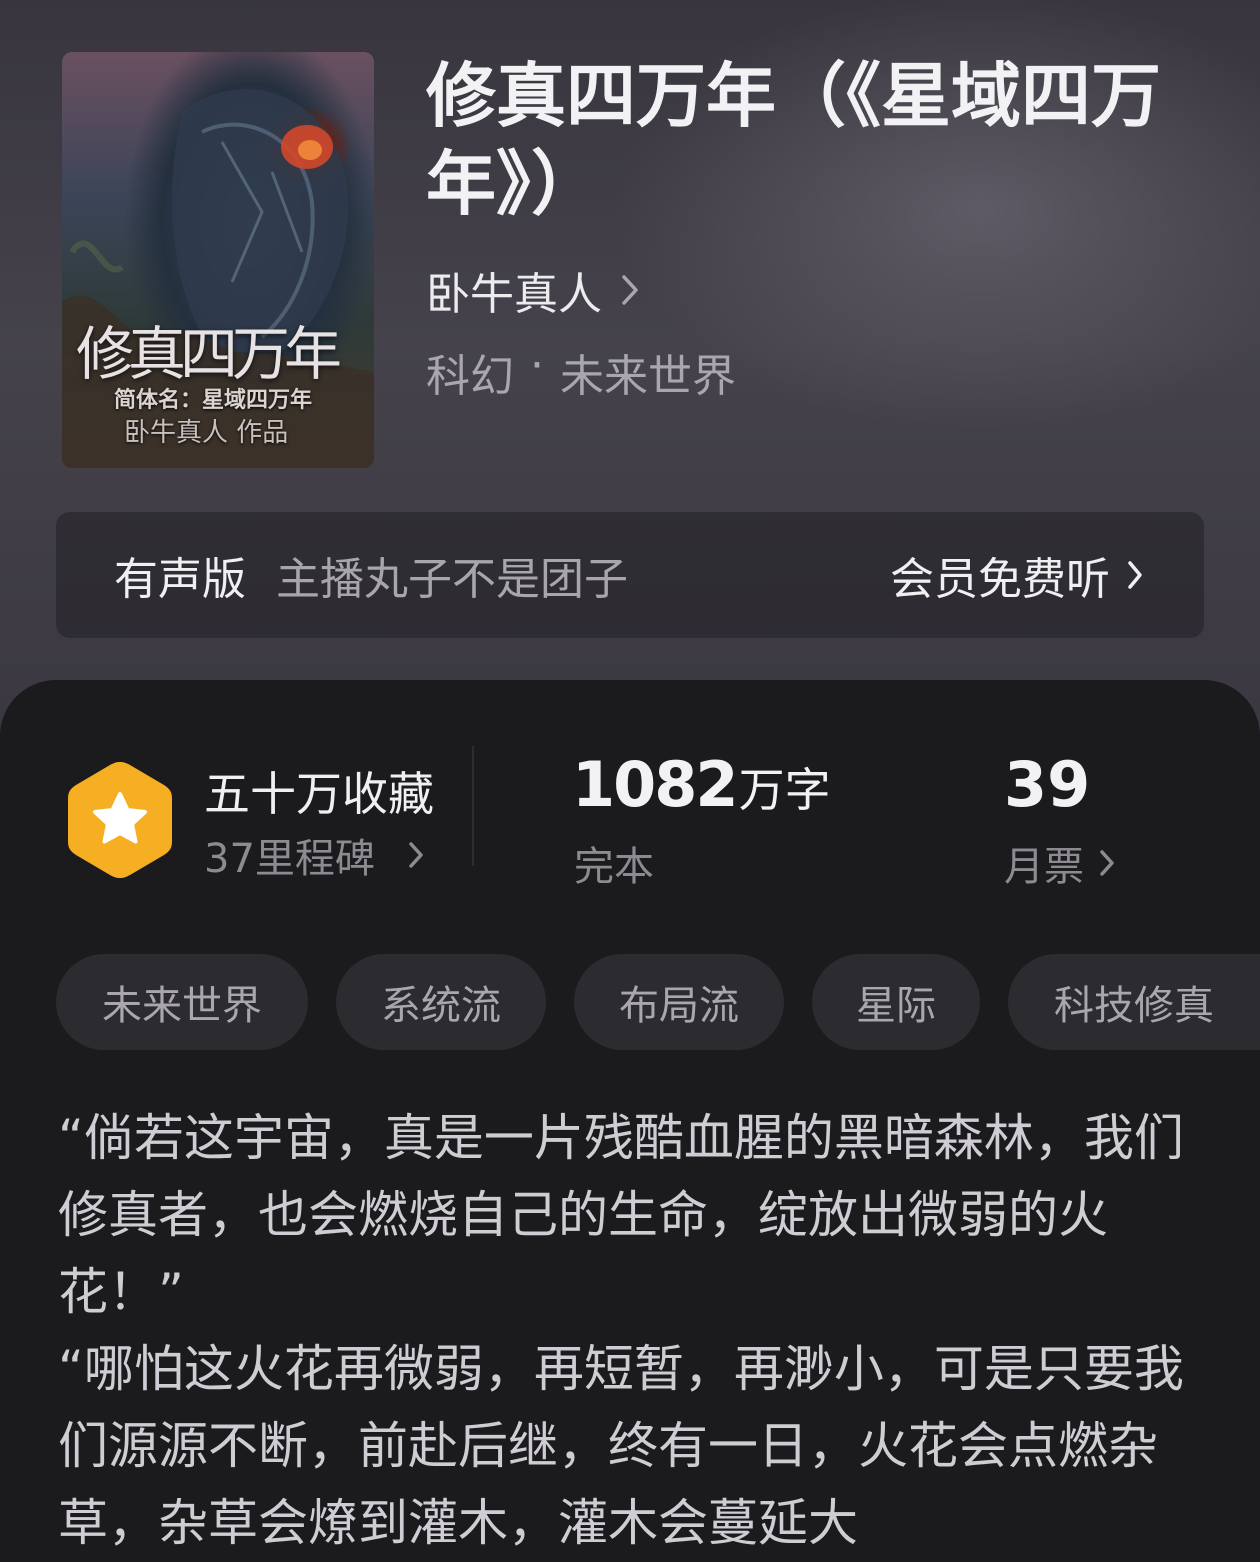 The height and width of the screenshot is (1562, 1260). I want to click on audio-label: 有声版, so click(180, 579).